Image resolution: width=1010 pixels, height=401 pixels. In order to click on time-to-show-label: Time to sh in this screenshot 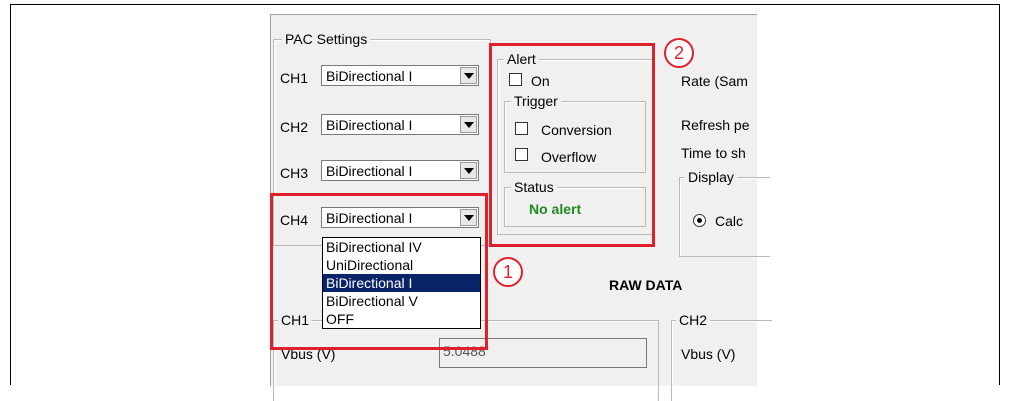, I will do `click(713, 153)`.